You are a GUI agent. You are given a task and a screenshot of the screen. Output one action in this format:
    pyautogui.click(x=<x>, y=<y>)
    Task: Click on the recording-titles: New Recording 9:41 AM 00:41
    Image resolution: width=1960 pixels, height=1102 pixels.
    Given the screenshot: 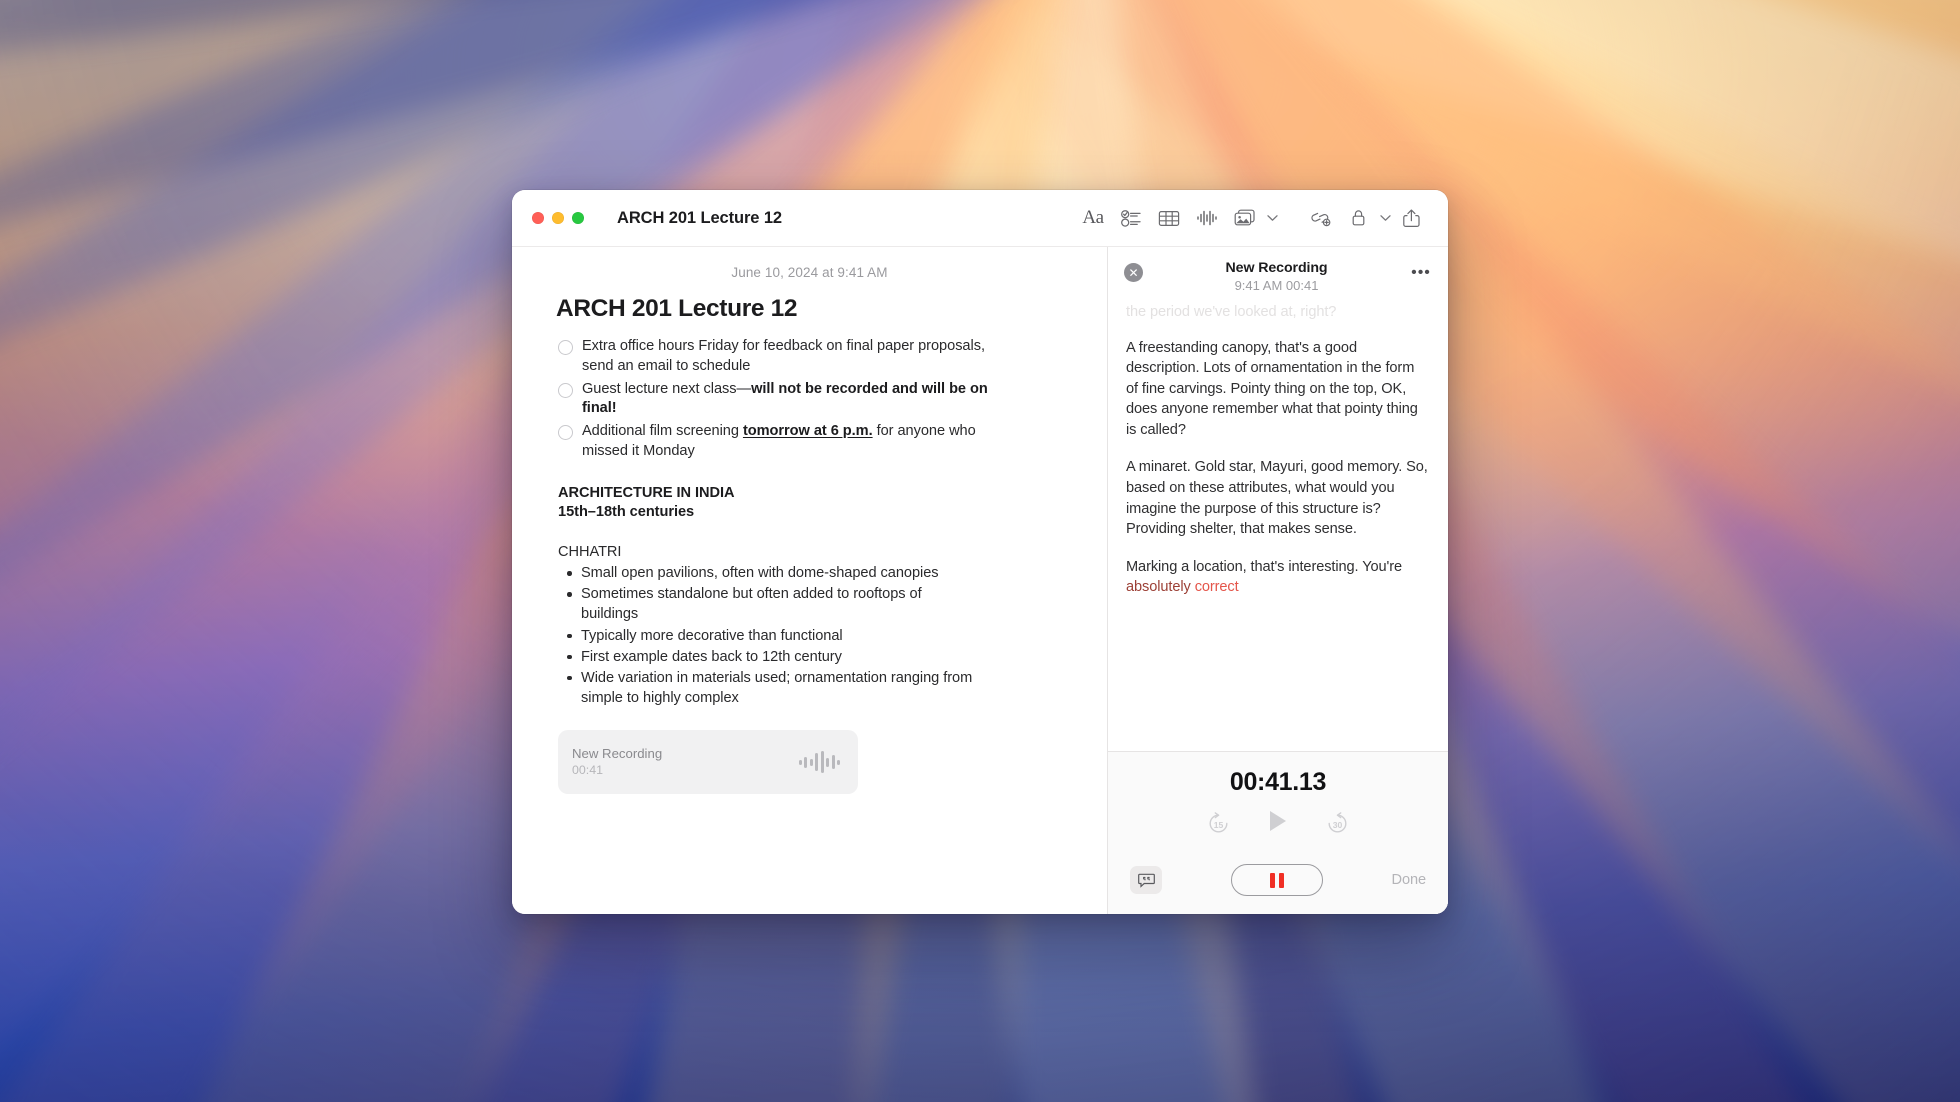 What is the action you would take?
    pyautogui.click(x=1276, y=276)
    